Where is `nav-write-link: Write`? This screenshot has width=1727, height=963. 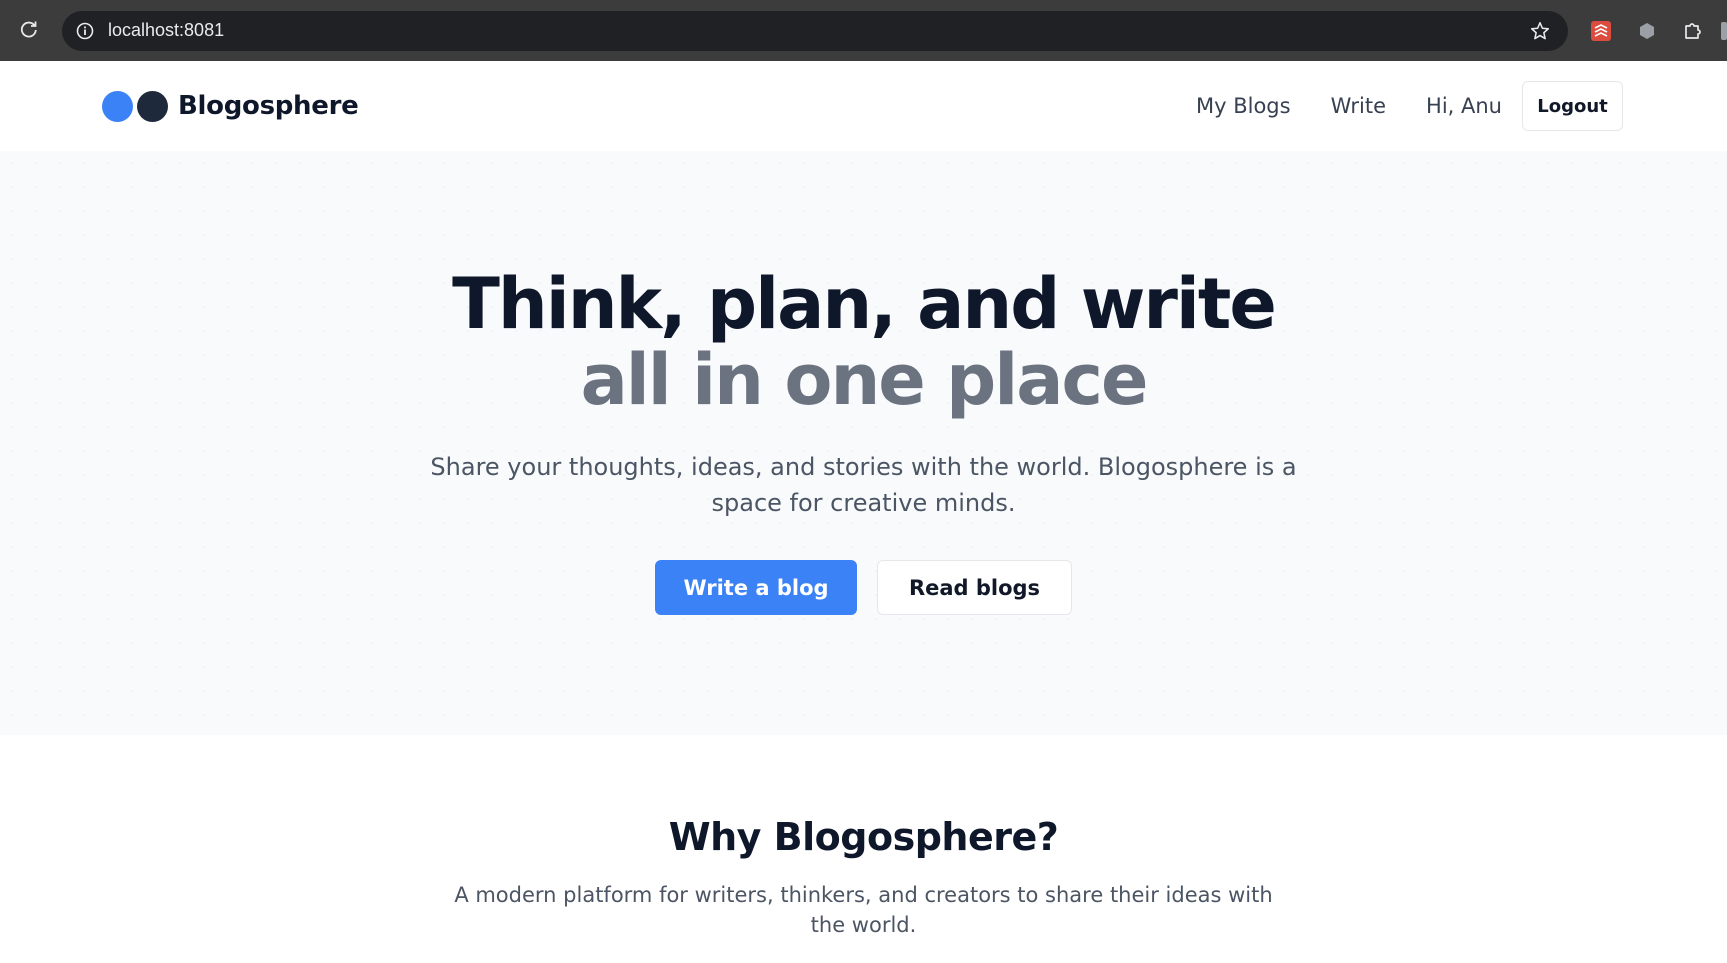
nav-write-link: Write is located at coordinates (1358, 106).